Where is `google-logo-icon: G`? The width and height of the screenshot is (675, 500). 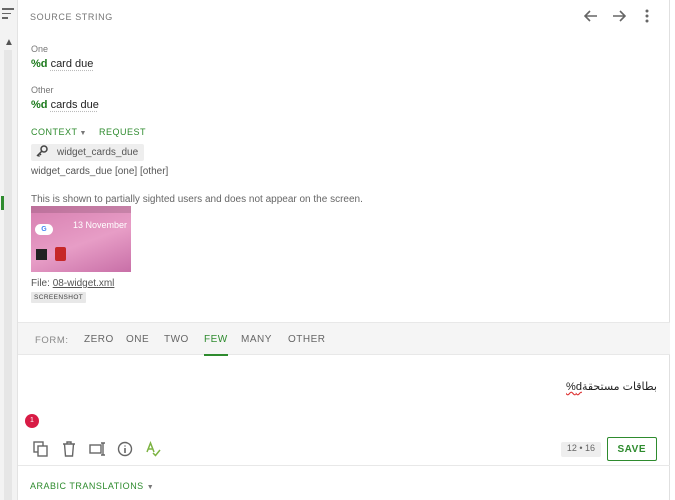 google-logo-icon: G is located at coordinates (44, 229).